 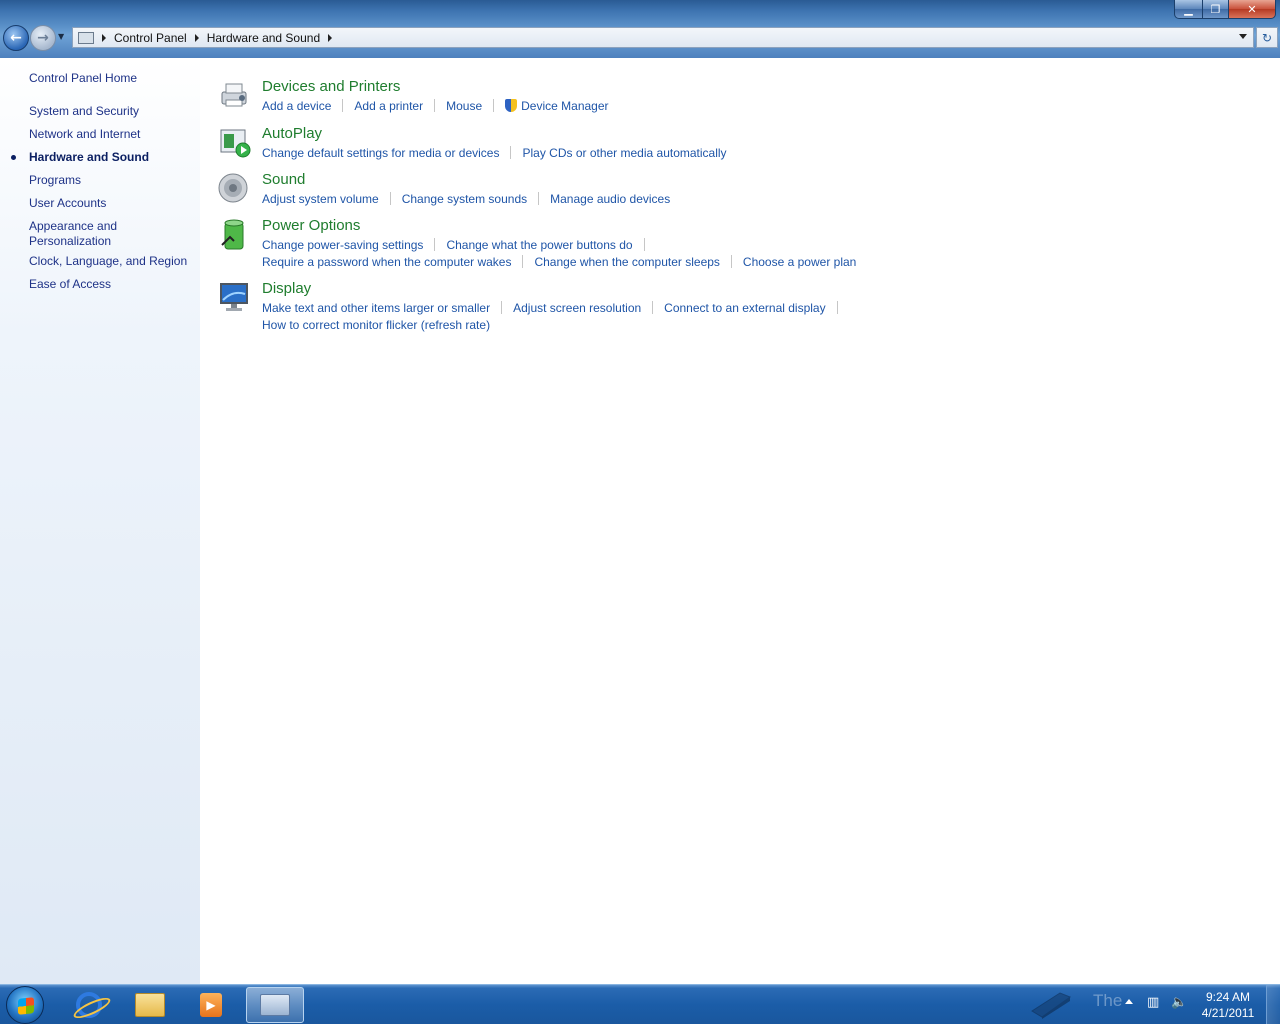 I want to click on uac-shield-icon, so click(x=511, y=105).